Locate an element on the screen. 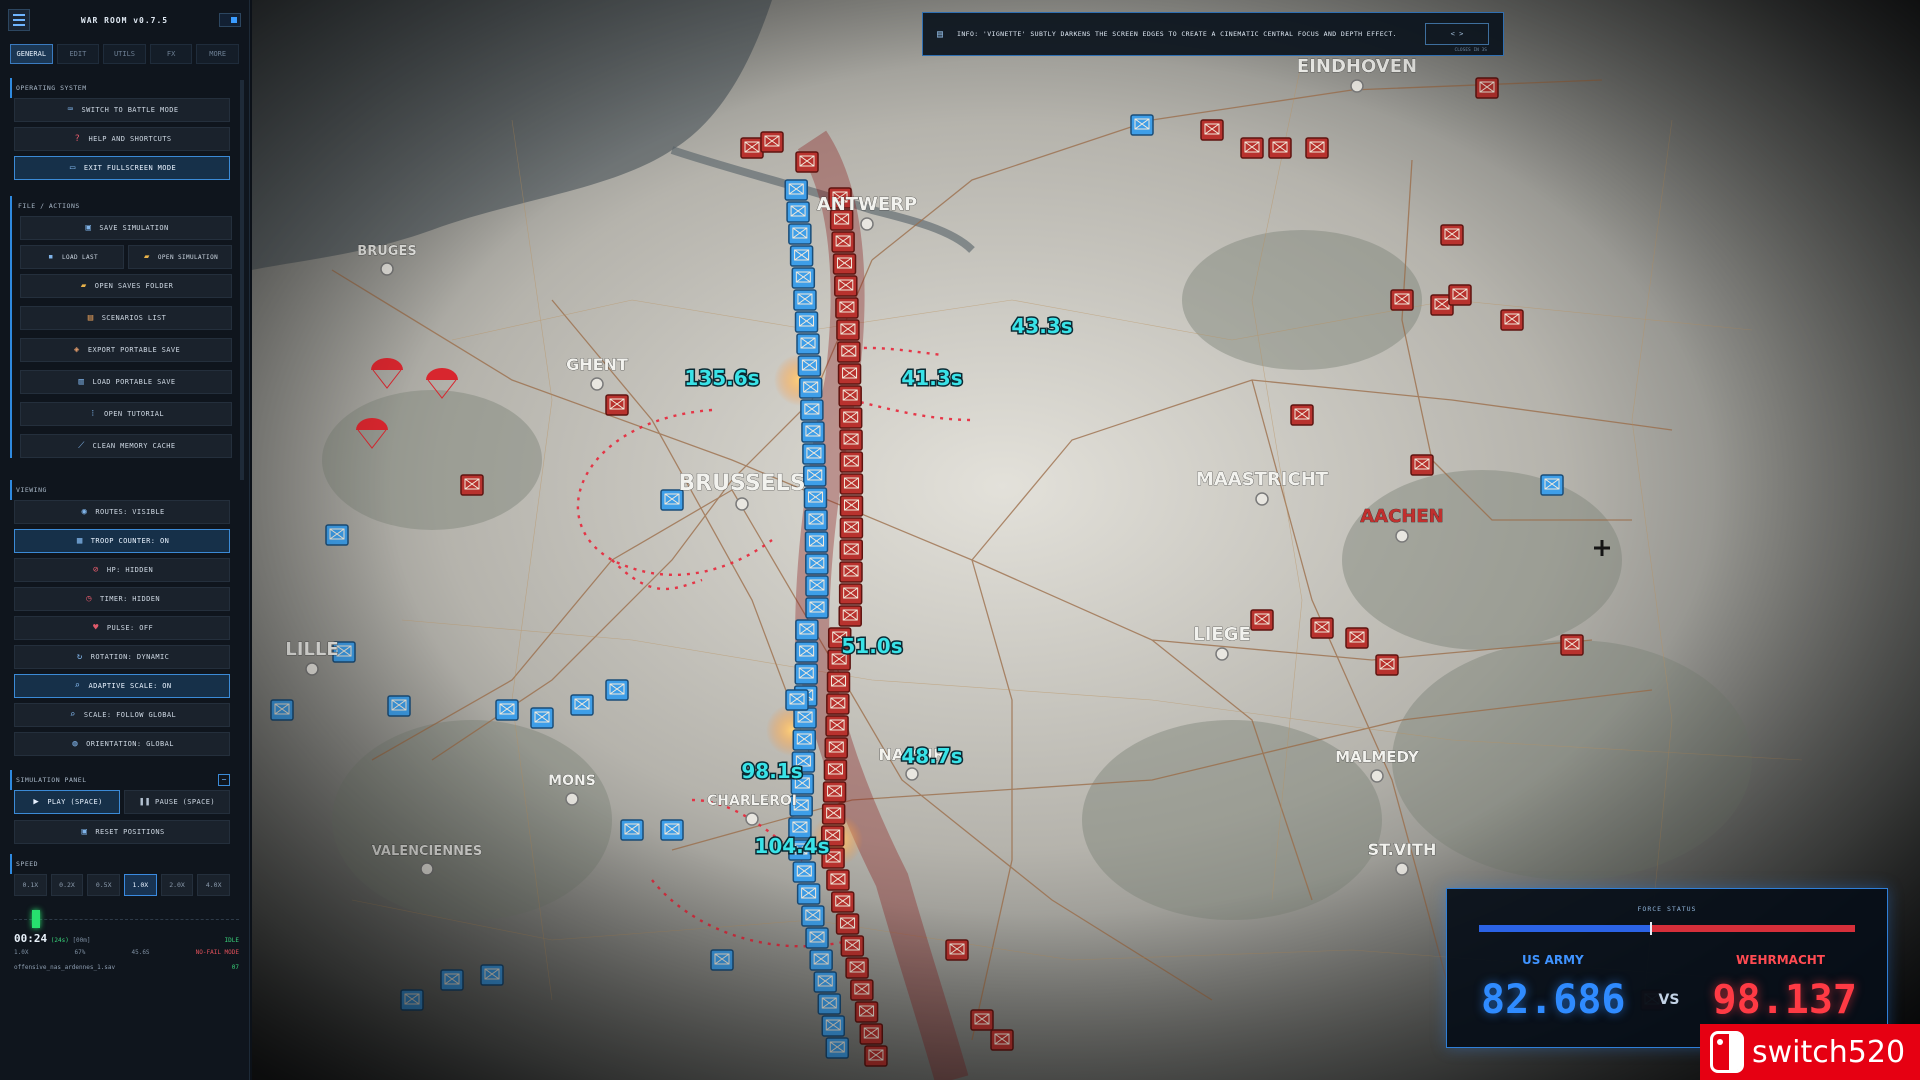 Image resolution: width=1920 pixels, height=1080 pixels. tab-edit: EDIT is located at coordinates (78, 54).